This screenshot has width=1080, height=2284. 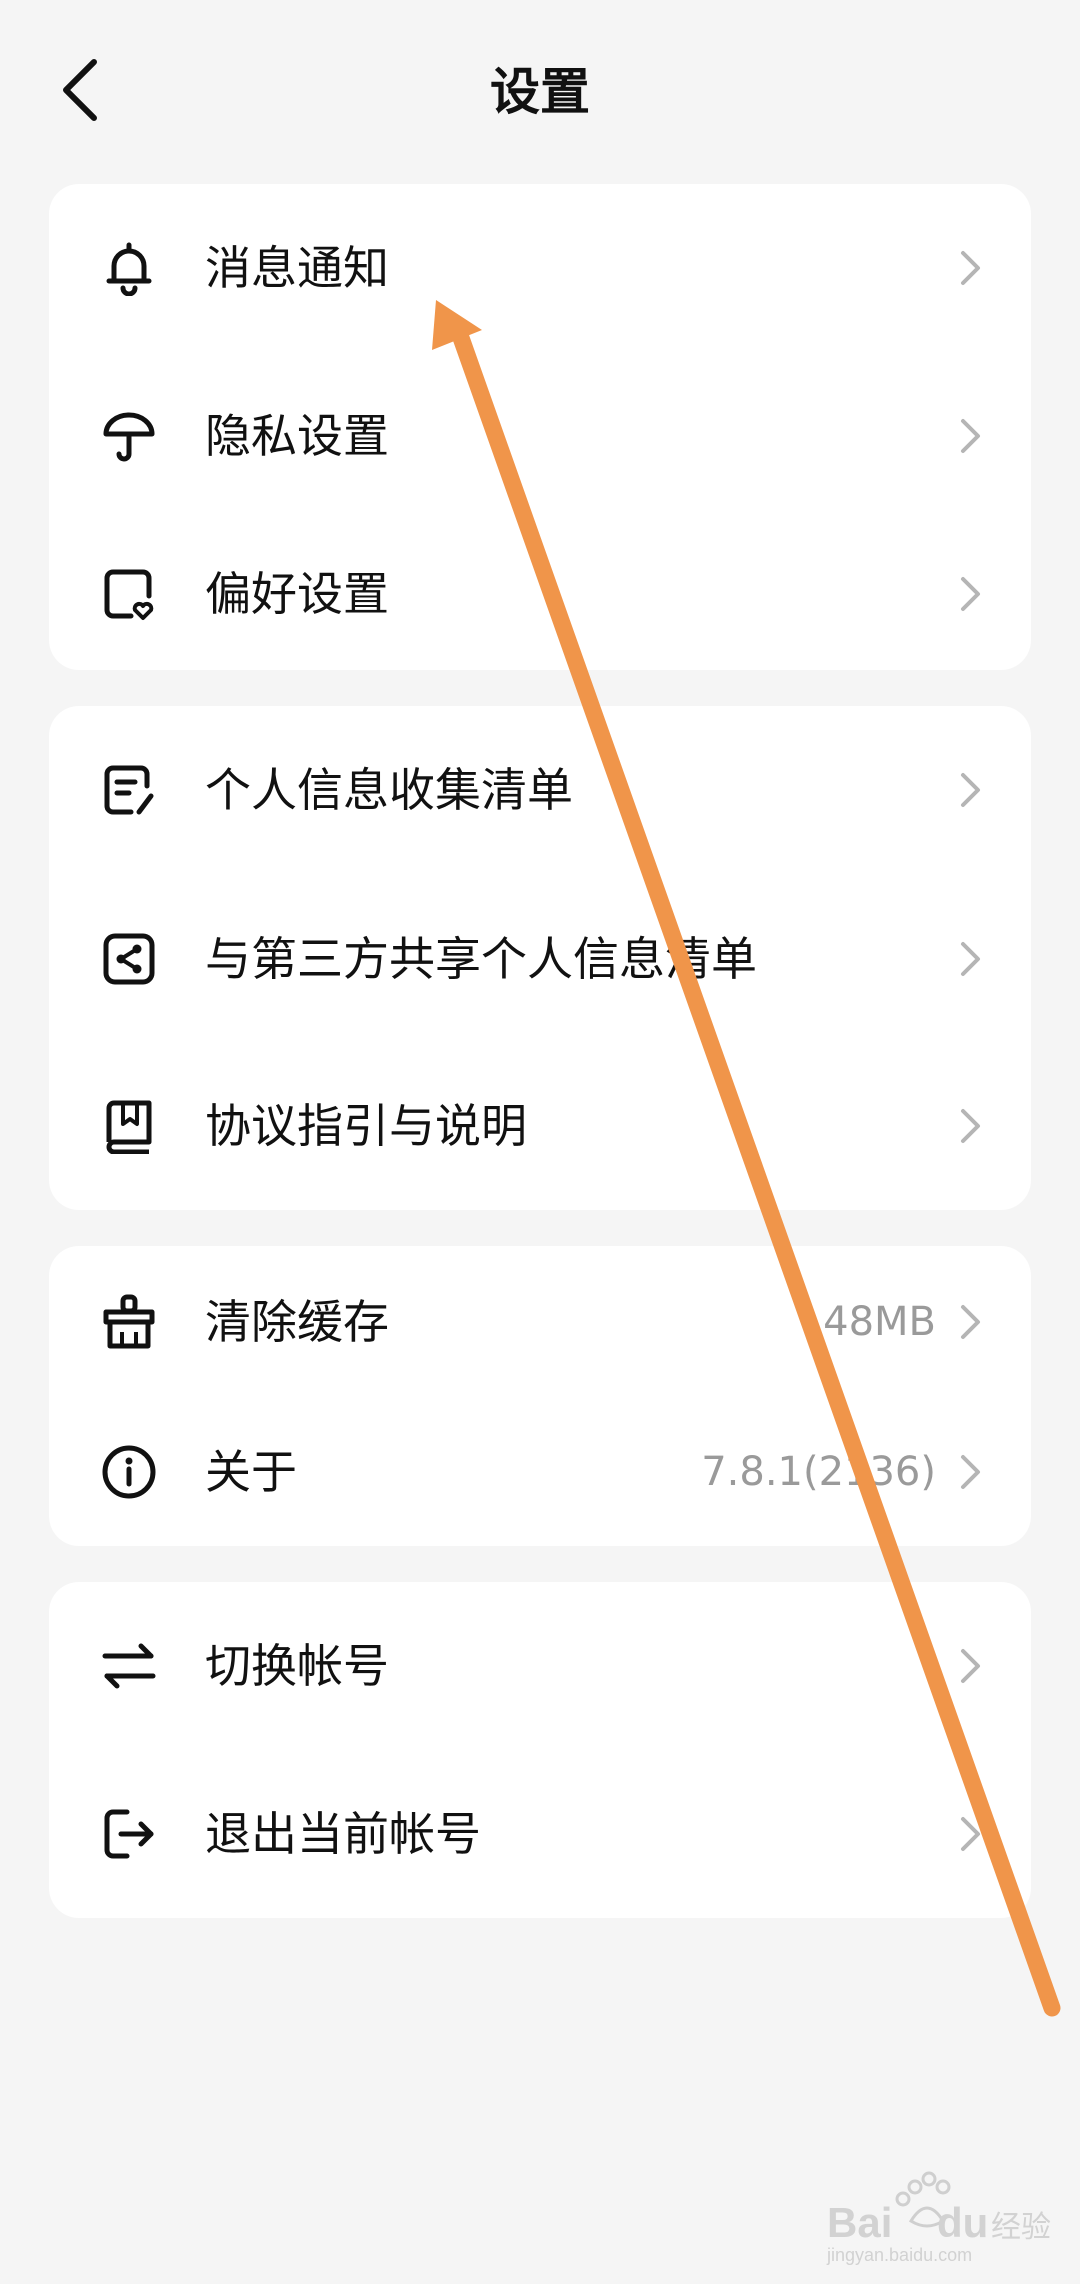 What do you see at coordinates (129, 594) in the screenshot?
I see `heart-document-icon` at bounding box center [129, 594].